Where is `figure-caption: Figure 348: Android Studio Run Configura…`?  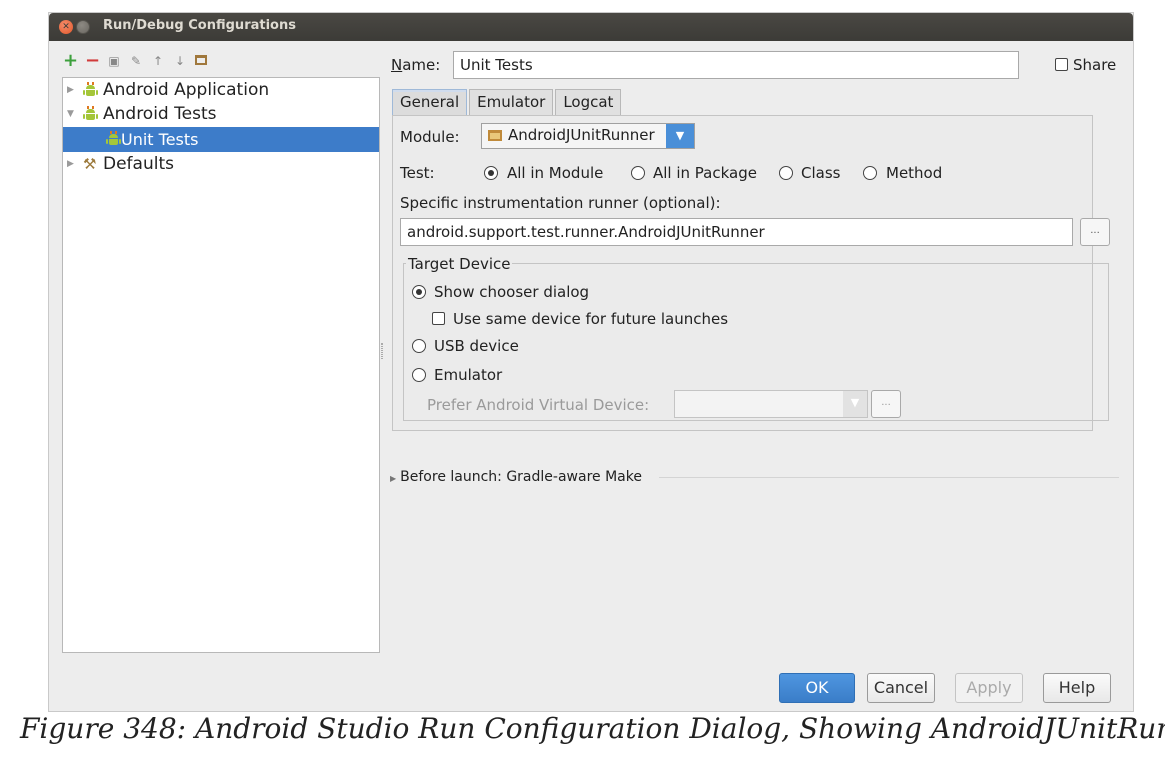 figure-caption: Figure 348: Android Studio Run Configura… is located at coordinates (592, 728).